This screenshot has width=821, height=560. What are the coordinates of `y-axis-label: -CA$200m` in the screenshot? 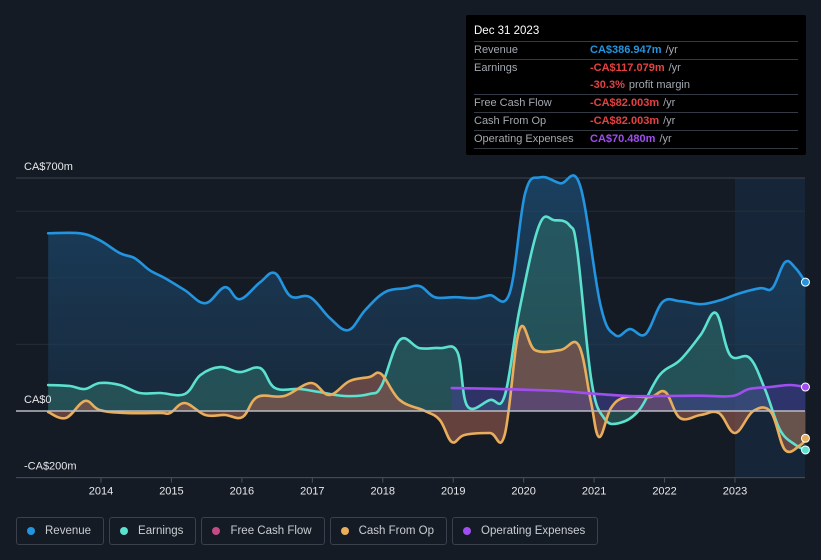 It's located at (50, 467).